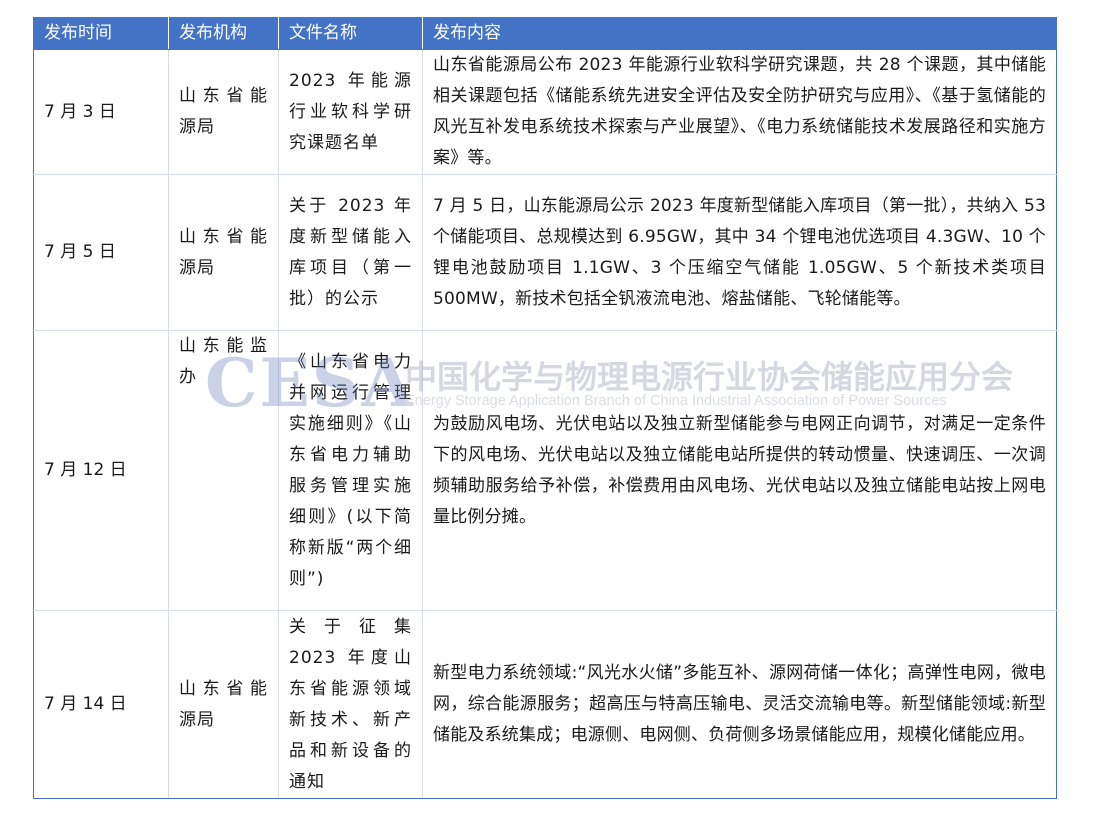 The height and width of the screenshot is (826, 1103). What do you see at coordinates (101, 33) in the screenshot?
I see `header-date: 发布时间` at bounding box center [101, 33].